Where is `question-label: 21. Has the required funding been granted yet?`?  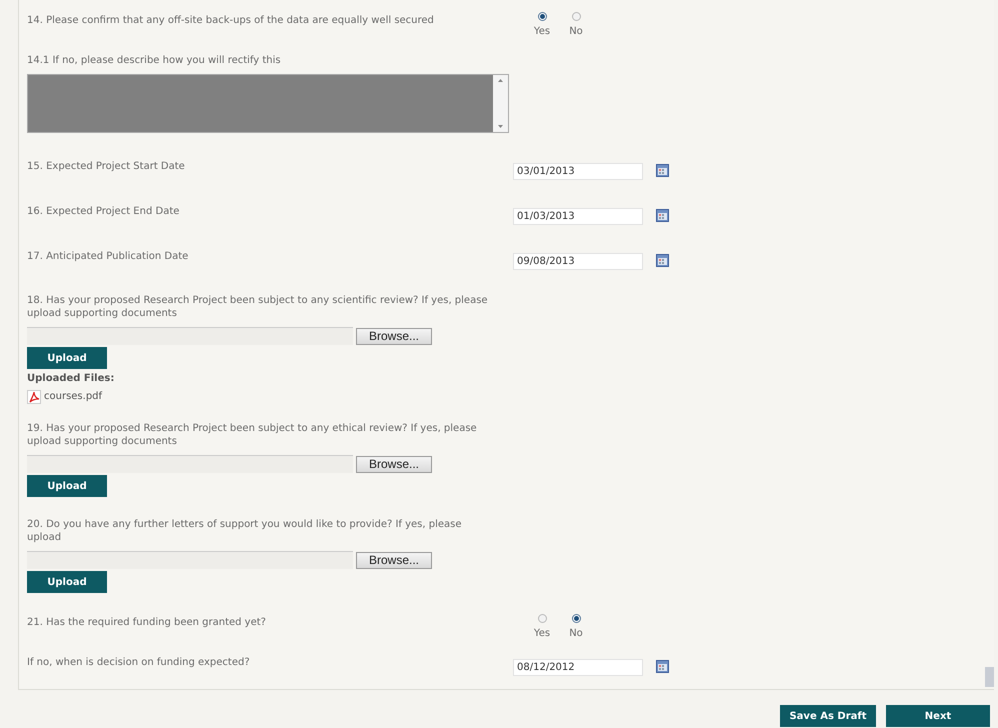
question-label: 21. Has the required funding been granted yet? is located at coordinates (147, 623).